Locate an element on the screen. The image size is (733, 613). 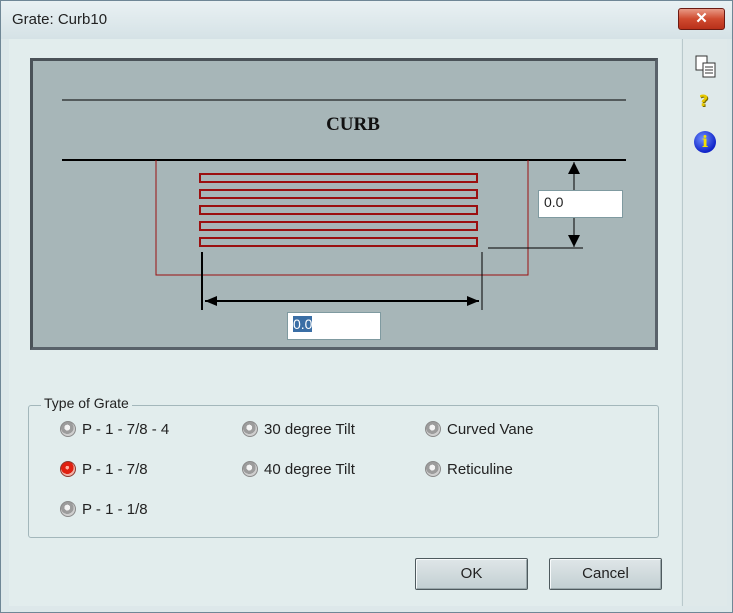
ok-button: OK is located at coordinates (471, 574).